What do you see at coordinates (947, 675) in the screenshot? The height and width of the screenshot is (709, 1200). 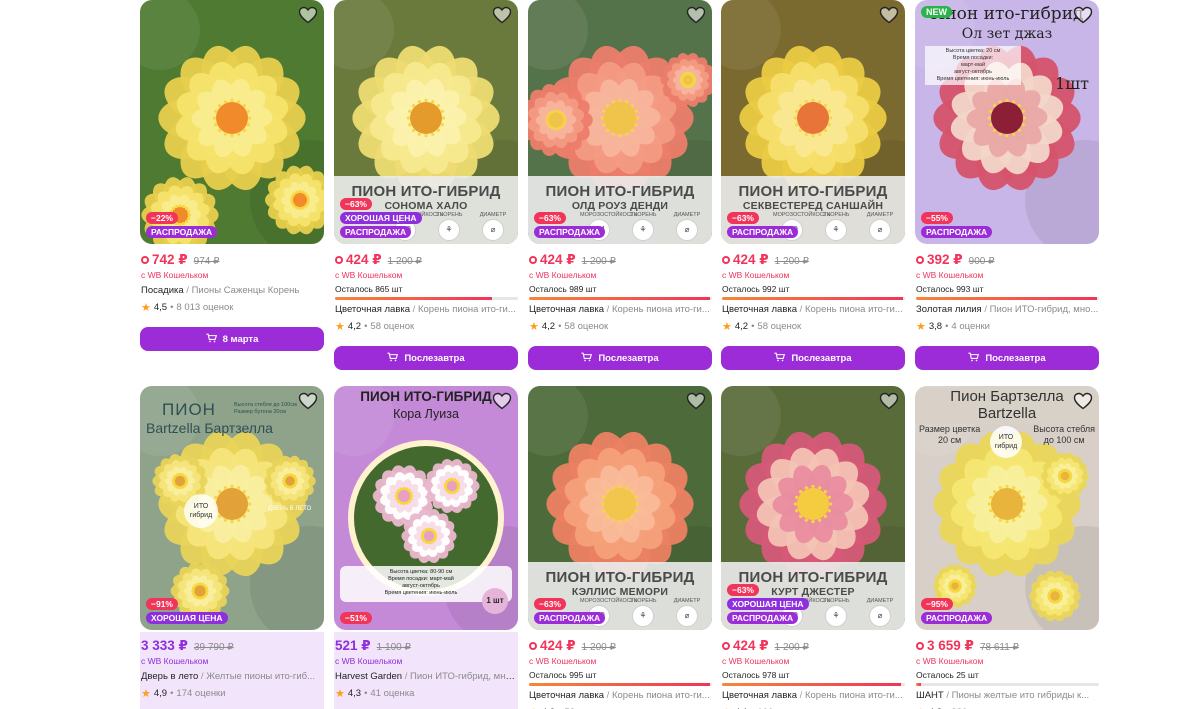 I see `stock-left: Осталось 25 шт` at bounding box center [947, 675].